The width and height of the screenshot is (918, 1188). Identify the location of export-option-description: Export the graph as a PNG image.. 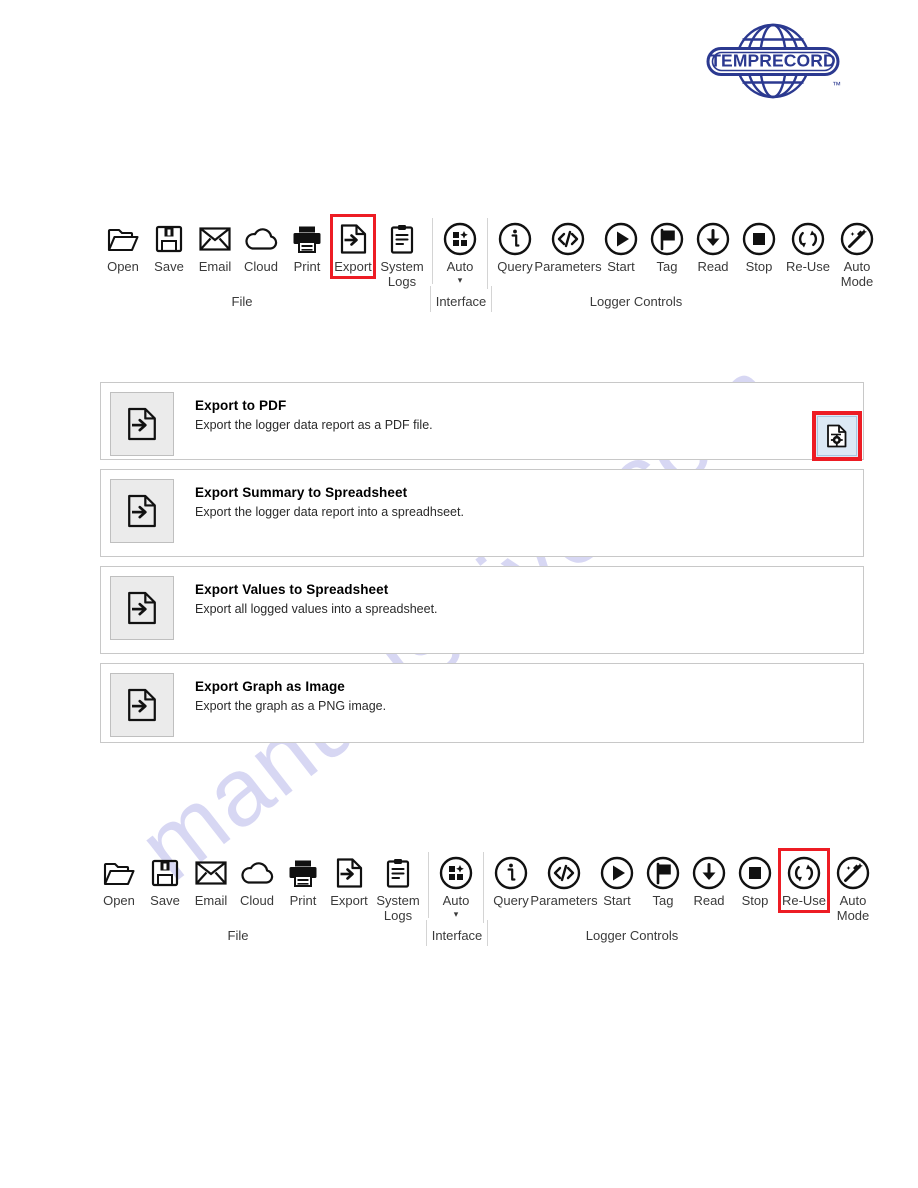
(291, 706).